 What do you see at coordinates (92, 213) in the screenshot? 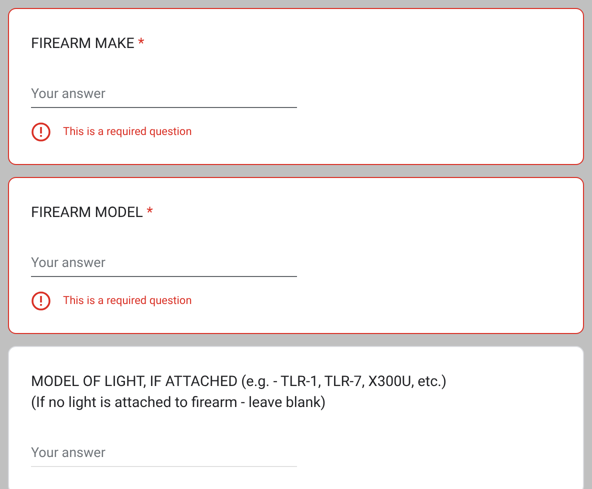
I see `question-title: FIREARM MODEL *` at bounding box center [92, 213].